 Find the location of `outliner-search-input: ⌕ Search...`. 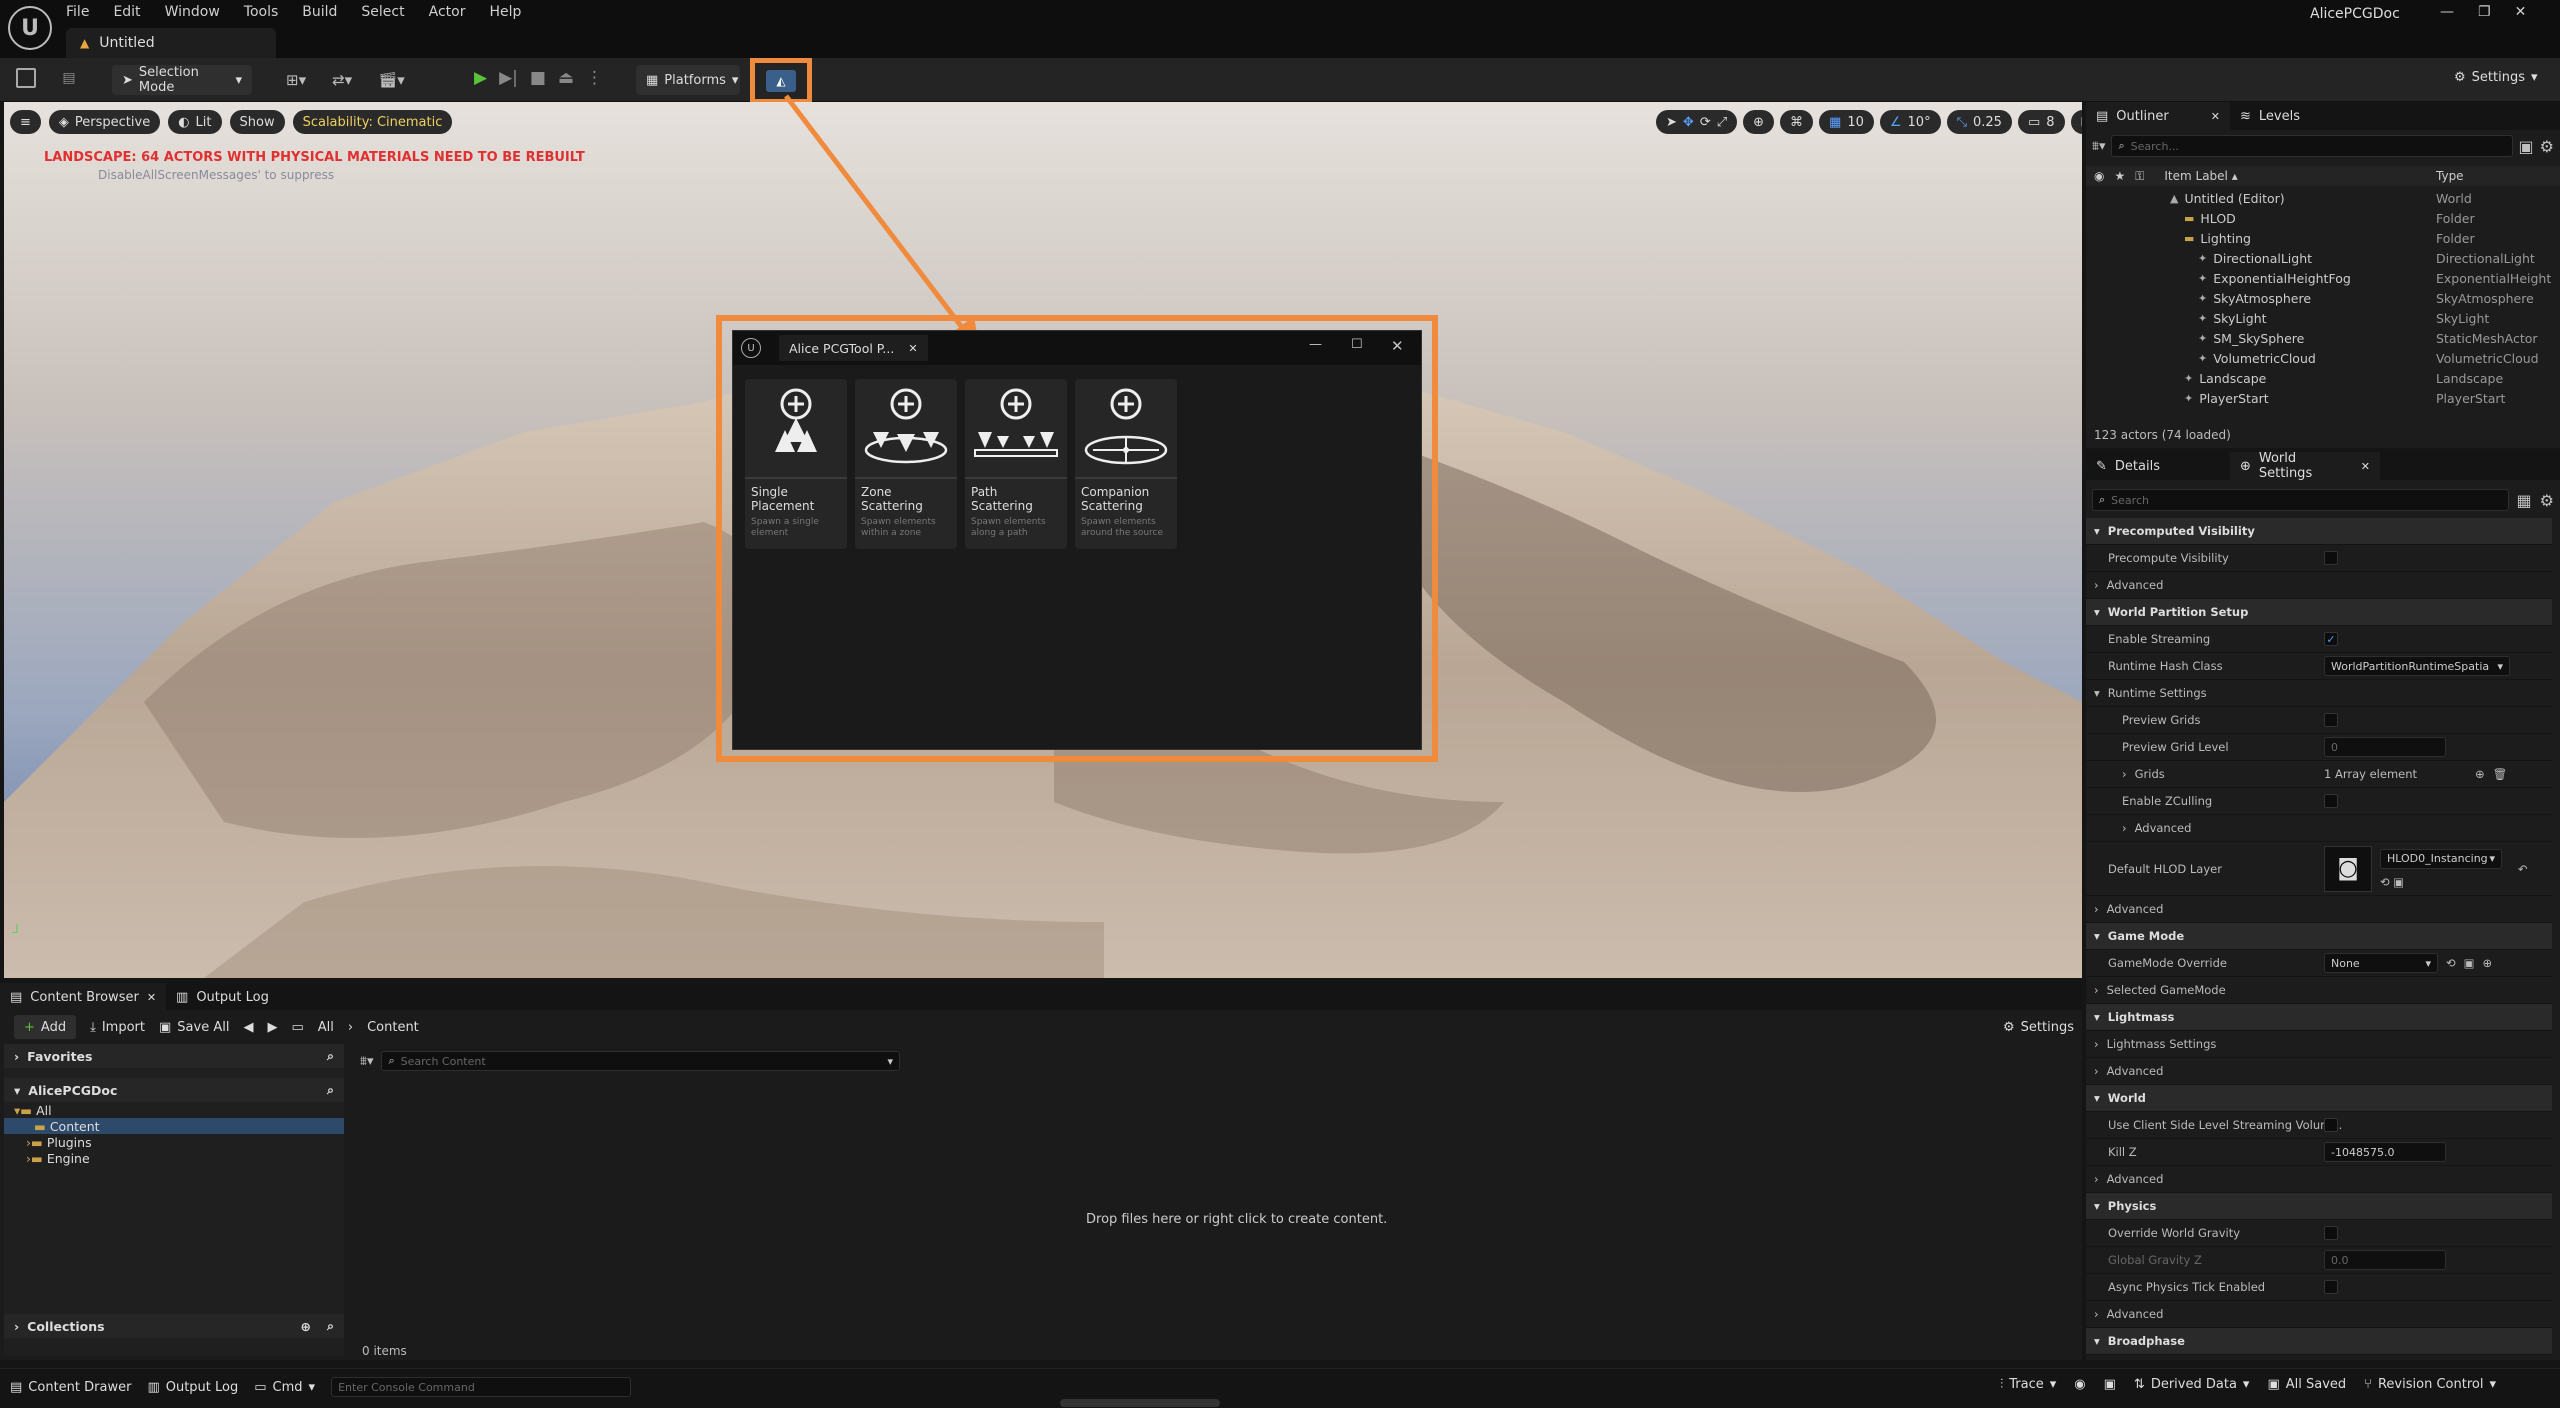

outliner-search-input: ⌕ Search... is located at coordinates (2312, 146).